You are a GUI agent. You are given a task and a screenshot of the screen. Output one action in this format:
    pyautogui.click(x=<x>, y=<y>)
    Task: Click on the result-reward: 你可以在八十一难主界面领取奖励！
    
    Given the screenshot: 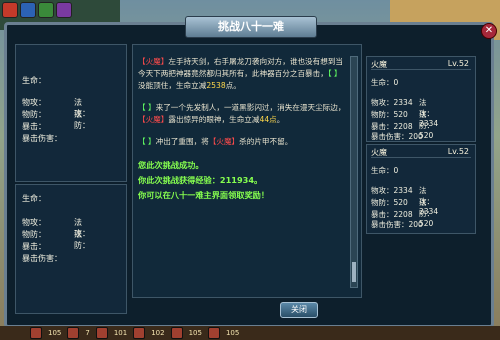 What is the action you would take?
    pyautogui.click(x=204, y=195)
    